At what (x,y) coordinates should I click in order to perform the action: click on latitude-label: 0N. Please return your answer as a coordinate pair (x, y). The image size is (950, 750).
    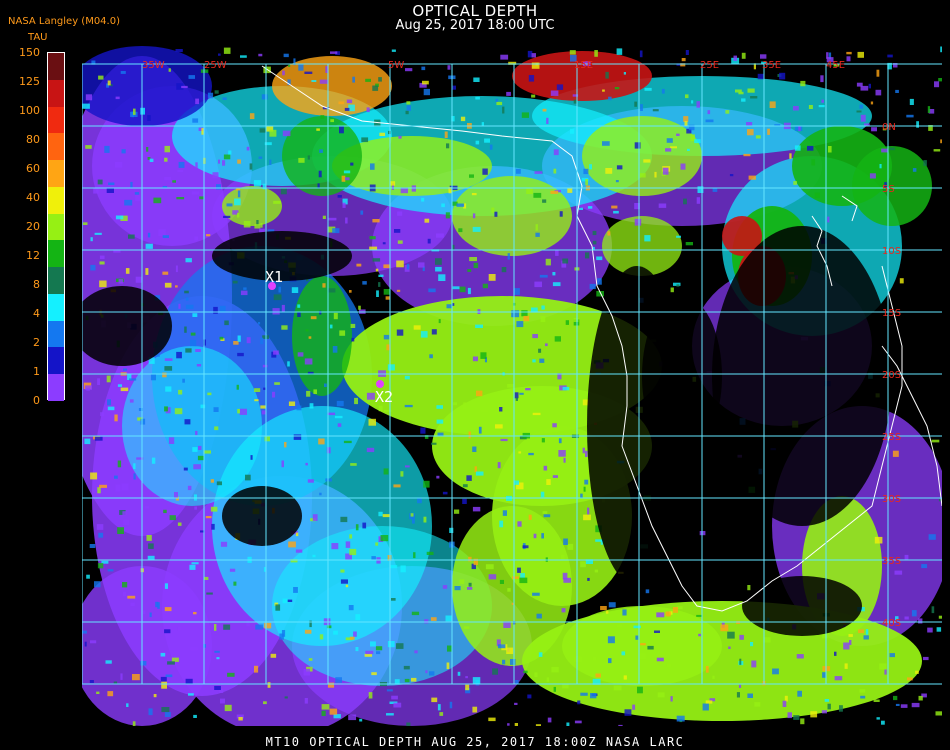
    Looking at the image, I should click on (889, 127).